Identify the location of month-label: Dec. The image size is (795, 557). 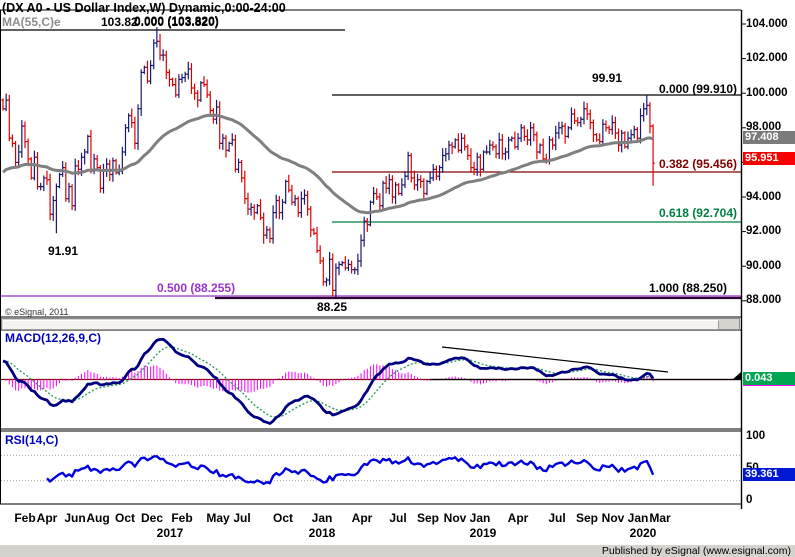
(152, 518).